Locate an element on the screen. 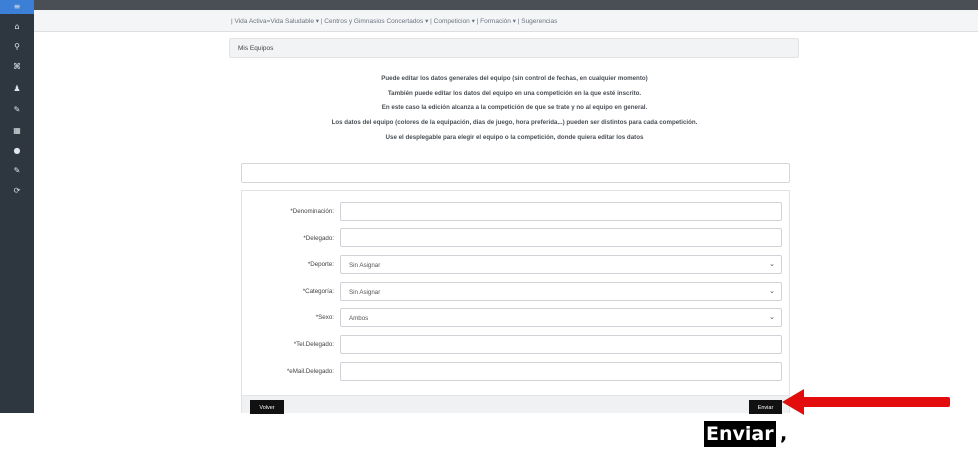 Image resolution: width=978 pixels, height=454 pixels. settings-icon: ● is located at coordinates (17, 151).